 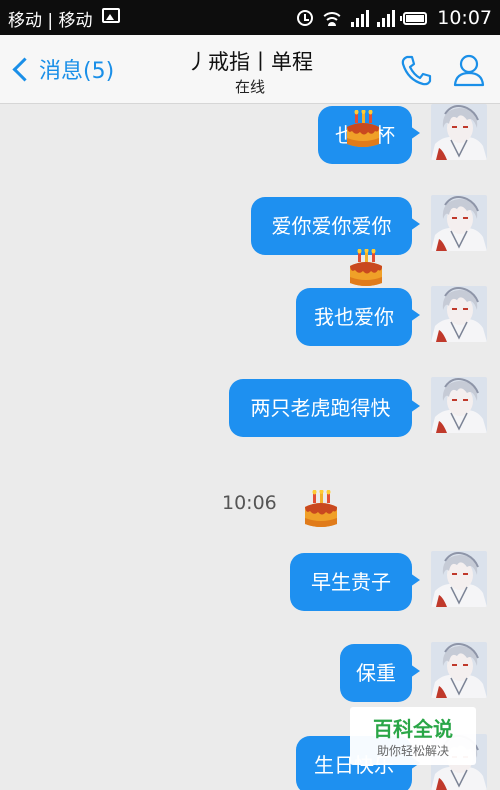 I want to click on status-icons: 10:07, so click(x=394, y=18).